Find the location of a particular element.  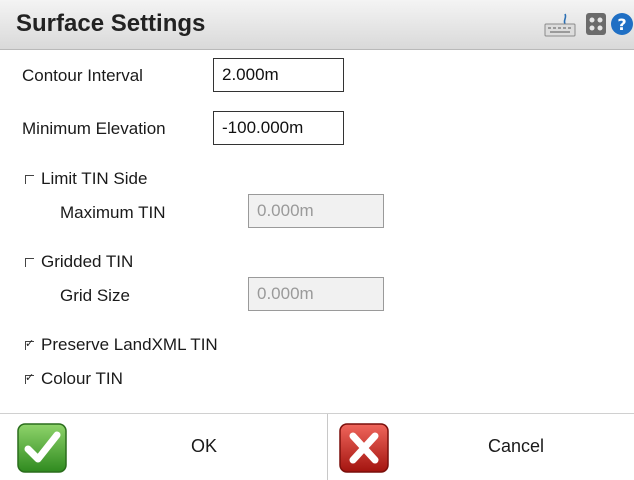

cancel-label: Cancel is located at coordinates (516, 446).